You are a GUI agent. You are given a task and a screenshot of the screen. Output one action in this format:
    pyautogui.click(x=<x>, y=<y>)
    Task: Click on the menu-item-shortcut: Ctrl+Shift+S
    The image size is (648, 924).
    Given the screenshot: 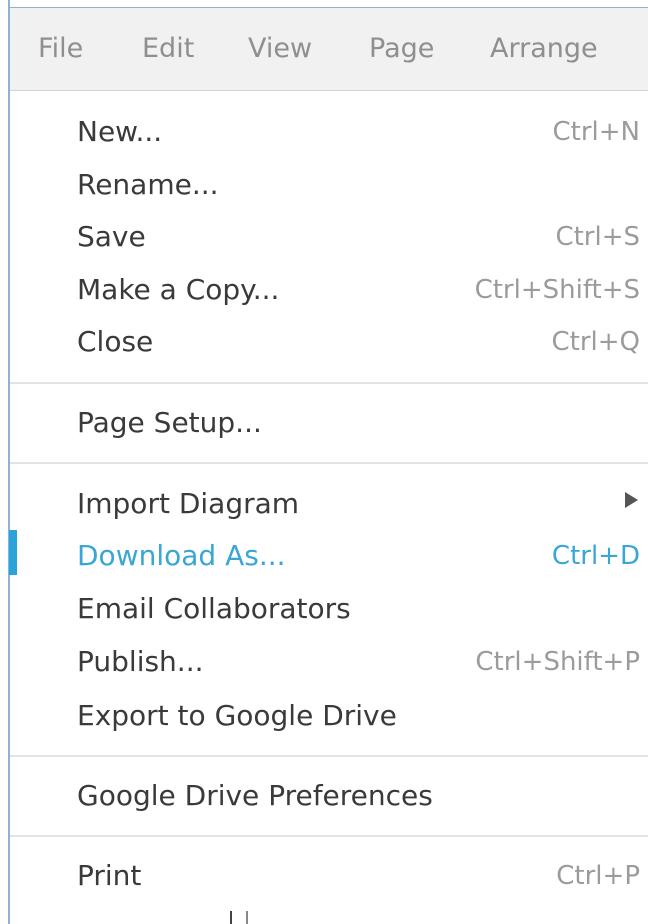 What is the action you would take?
    pyautogui.click(x=557, y=290)
    